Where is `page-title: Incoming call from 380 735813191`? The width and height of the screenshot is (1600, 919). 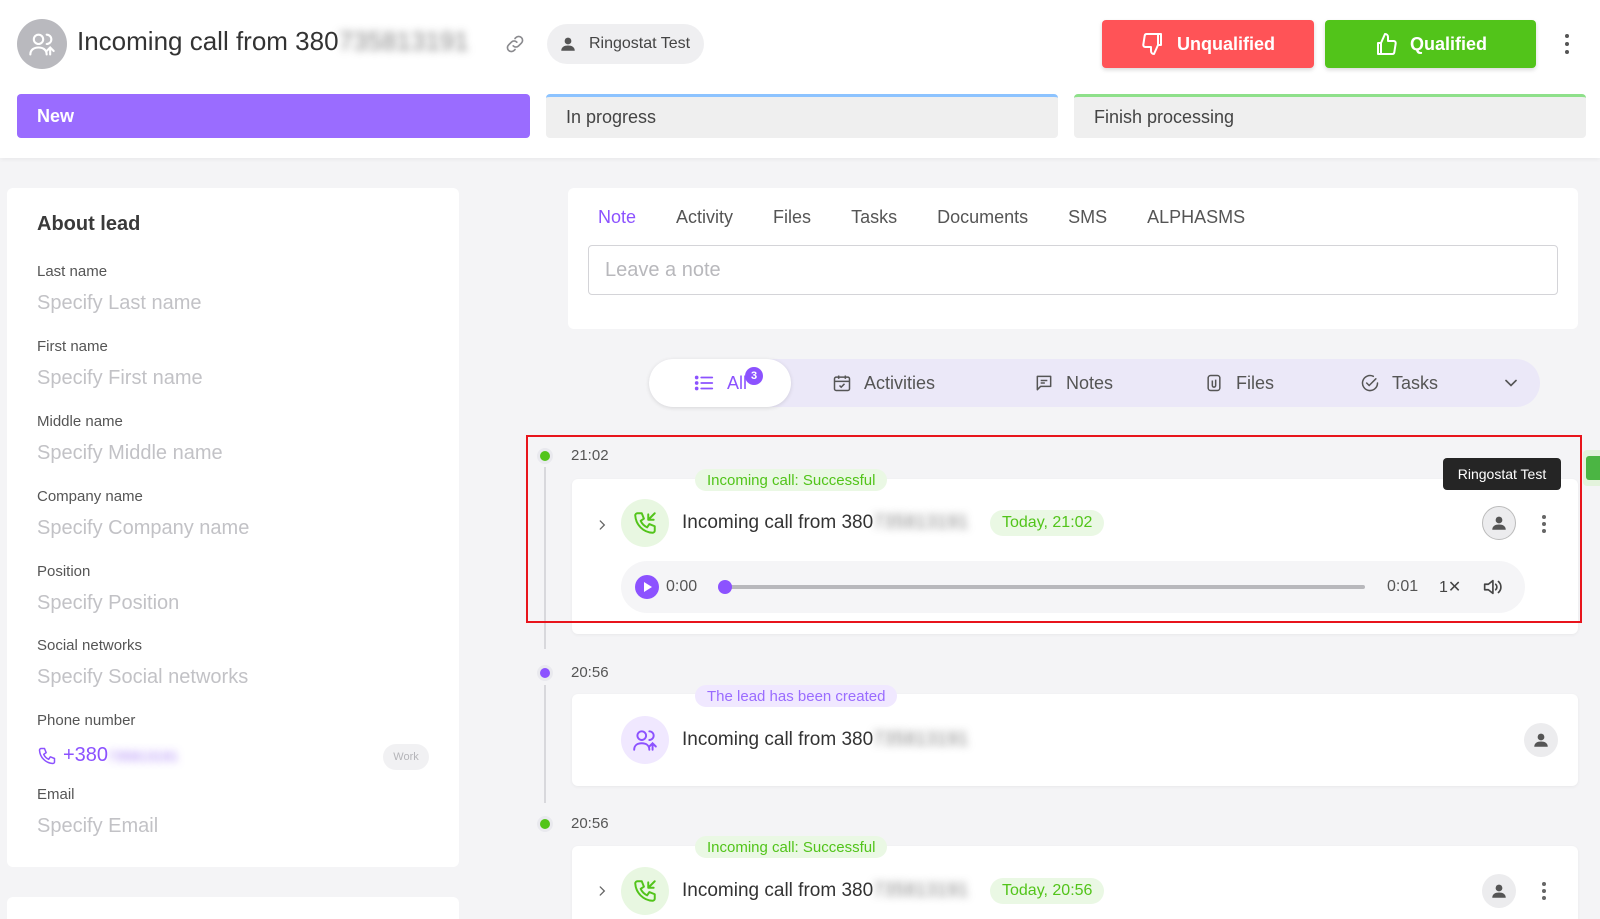
page-title: Incoming call from 380 735813191 is located at coordinates (273, 41).